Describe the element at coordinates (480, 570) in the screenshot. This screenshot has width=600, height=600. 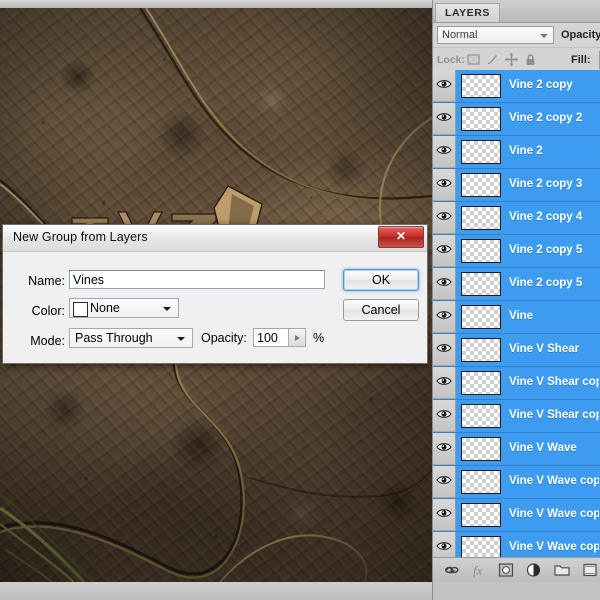
I see `layer-style-fx-icon: fx` at that location.